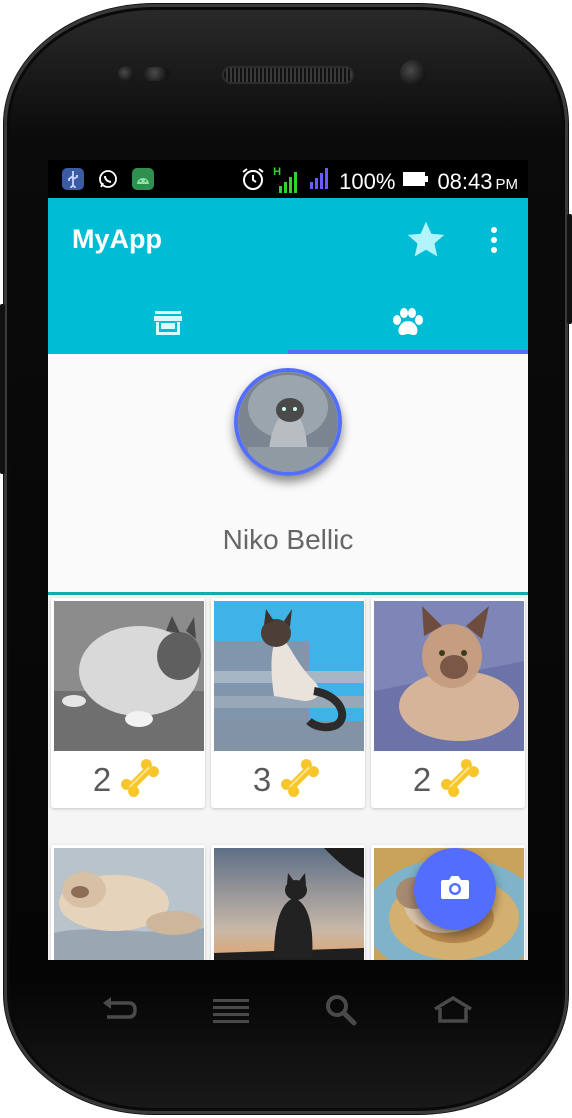  I want to click on signal-icon, so click(319, 181).